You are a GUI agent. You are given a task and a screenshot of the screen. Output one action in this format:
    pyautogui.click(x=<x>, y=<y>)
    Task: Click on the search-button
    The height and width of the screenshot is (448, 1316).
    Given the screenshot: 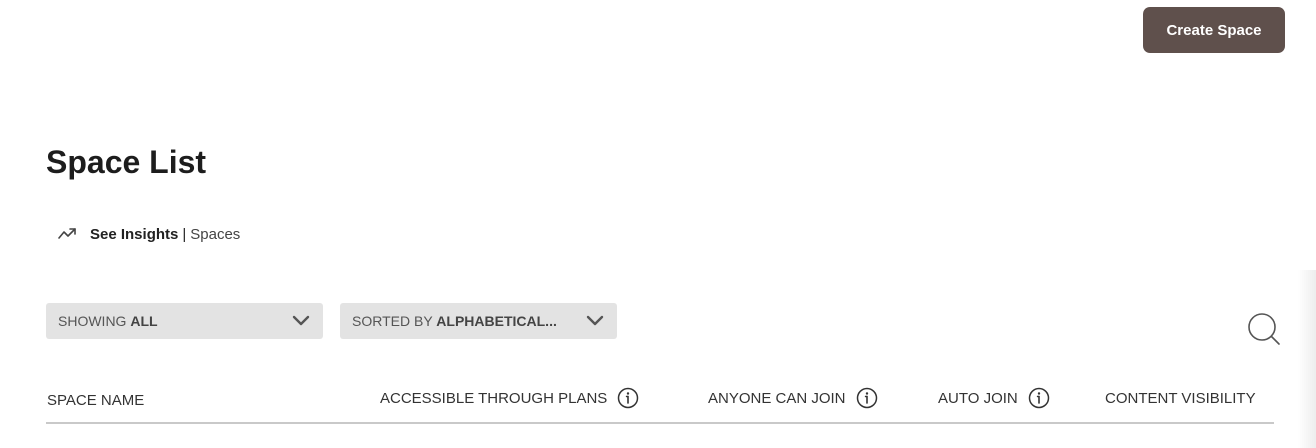 What is the action you would take?
    pyautogui.click(x=1264, y=329)
    